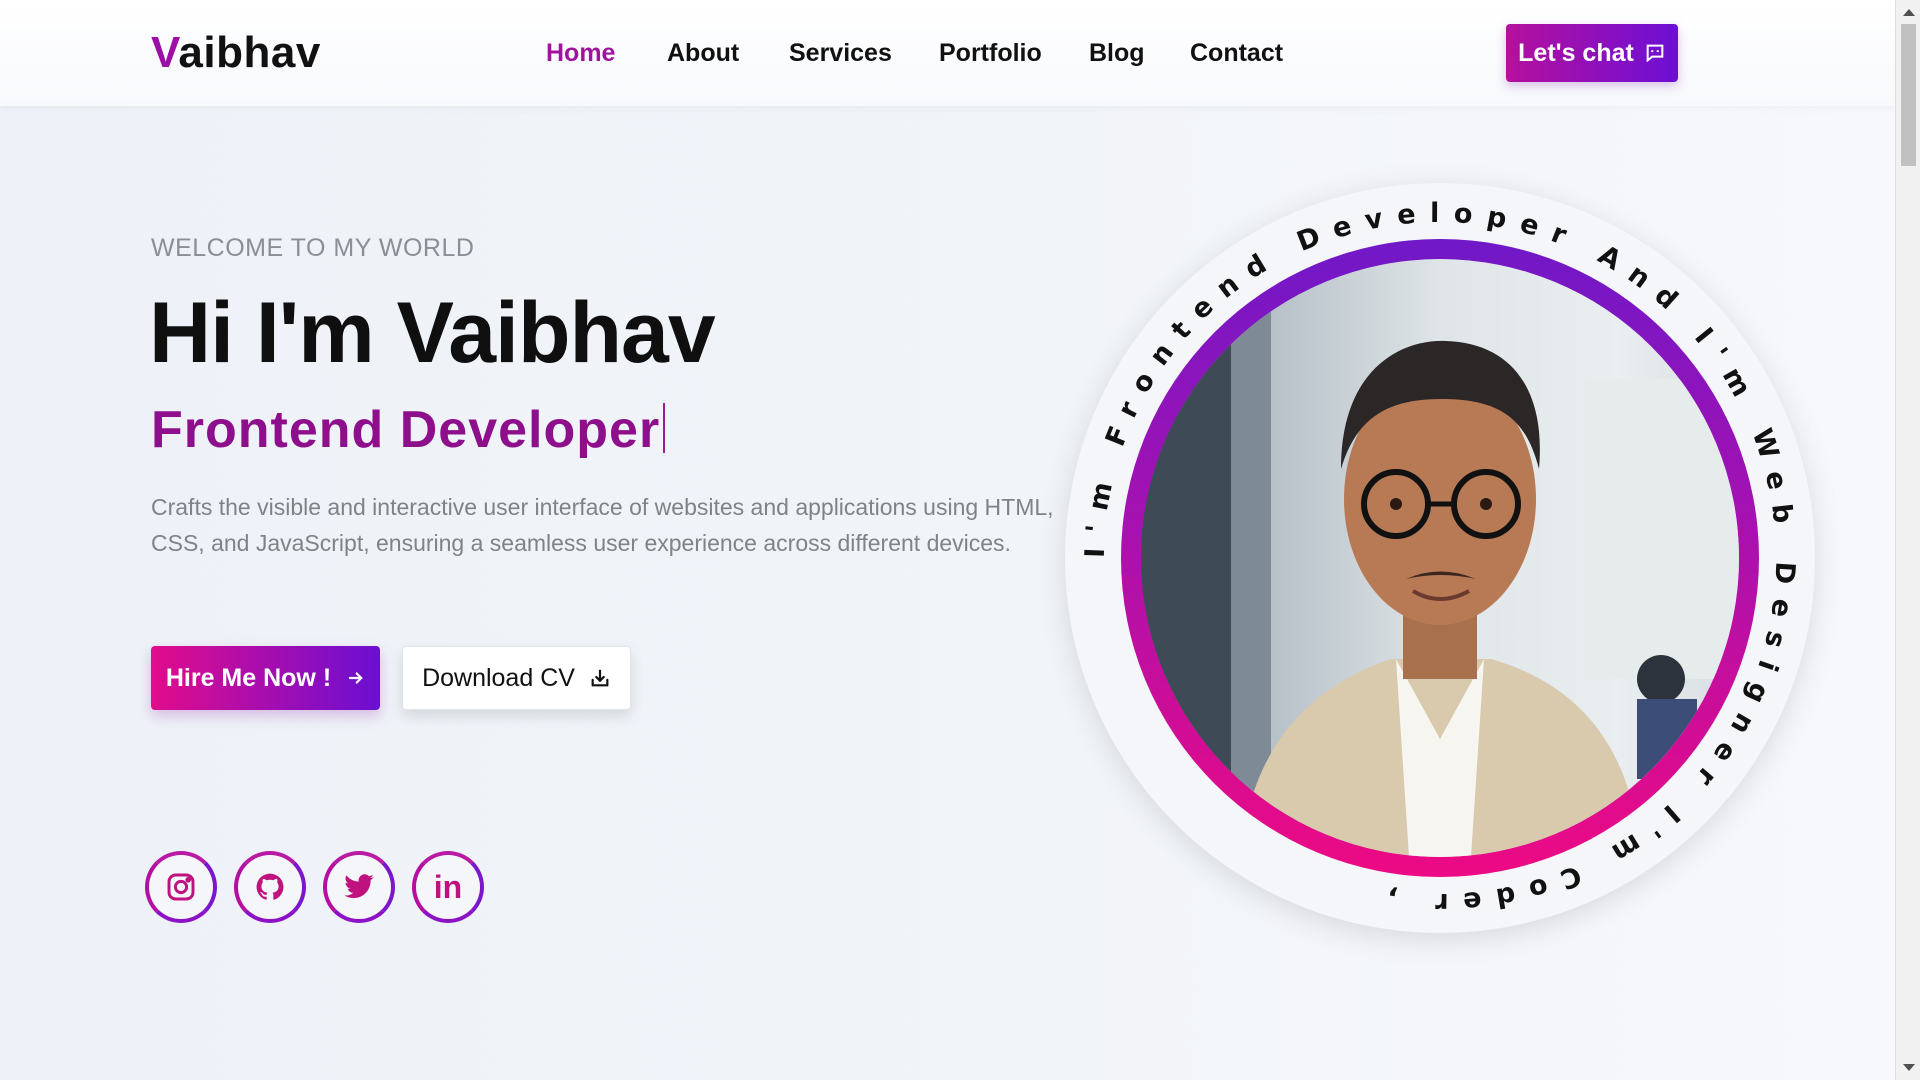 The height and width of the screenshot is (1080, 1920). Describe the element at coordinates (580, 53) in the screenshot. I see `nav-home: Home` at that location.